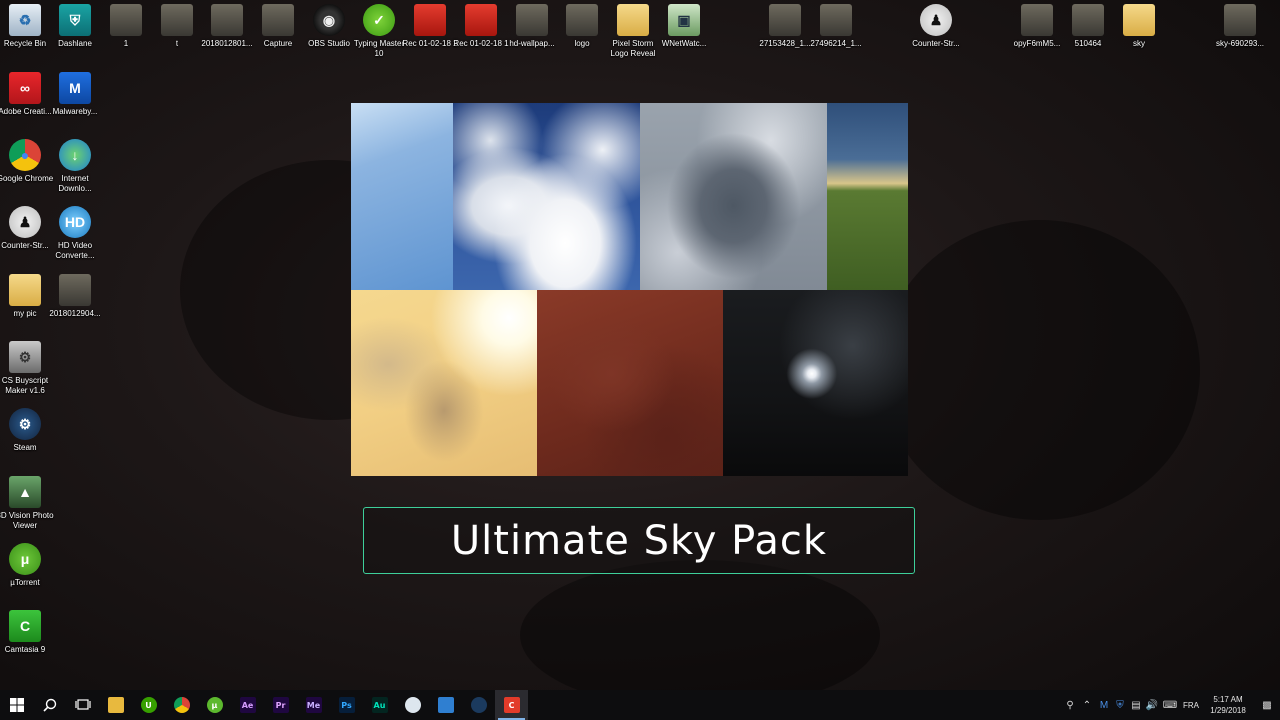 The width and height of the screenshot is (1280, 720). What do you see at coordinates (75, 155) in the screenshot?
I see `idm-icon: ↓` at bounding box center [75, 155].